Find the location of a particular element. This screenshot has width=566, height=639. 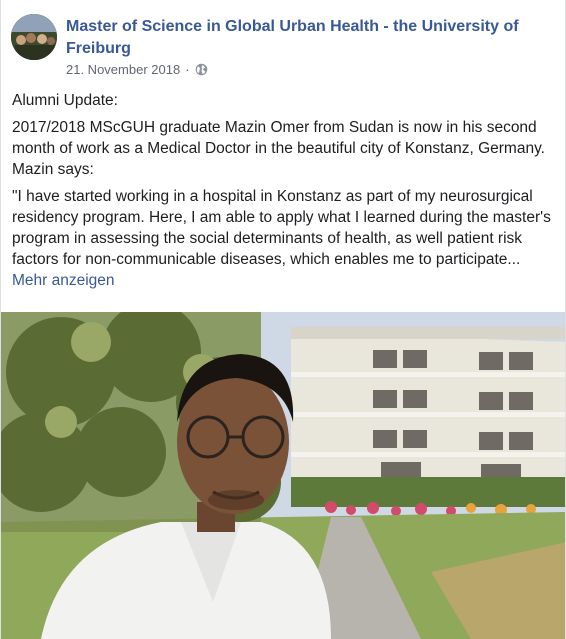

see-more-link: Mehr anzeigen is located at coordinates (63, 280).